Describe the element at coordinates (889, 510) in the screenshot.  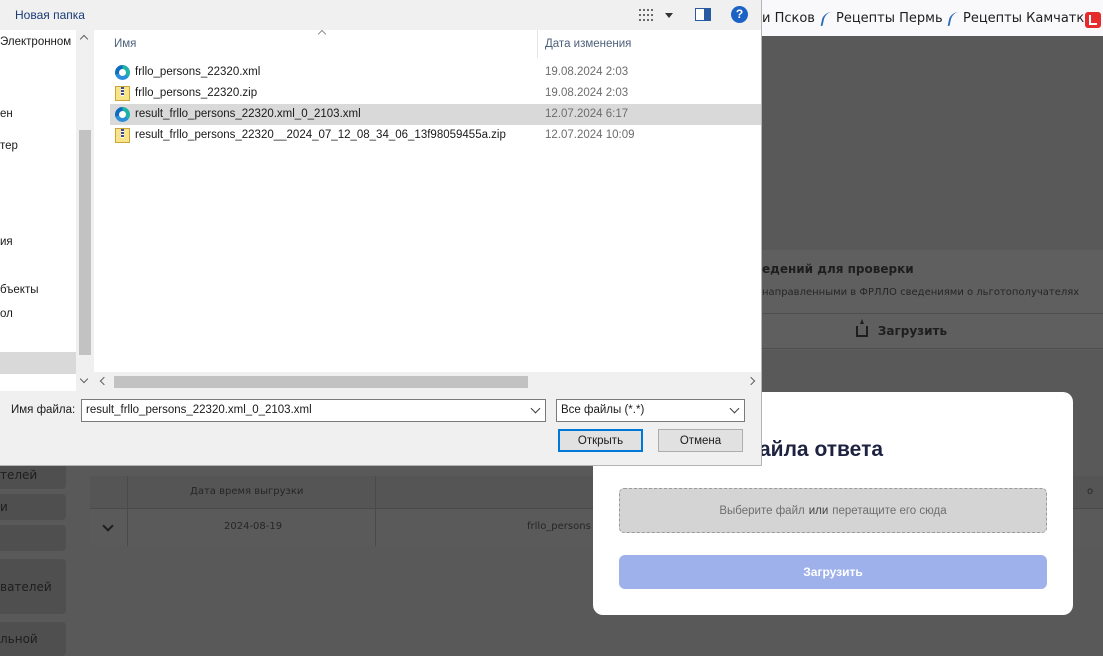
I see `dropzone-drag-text: перетащите его сюда` at that location.